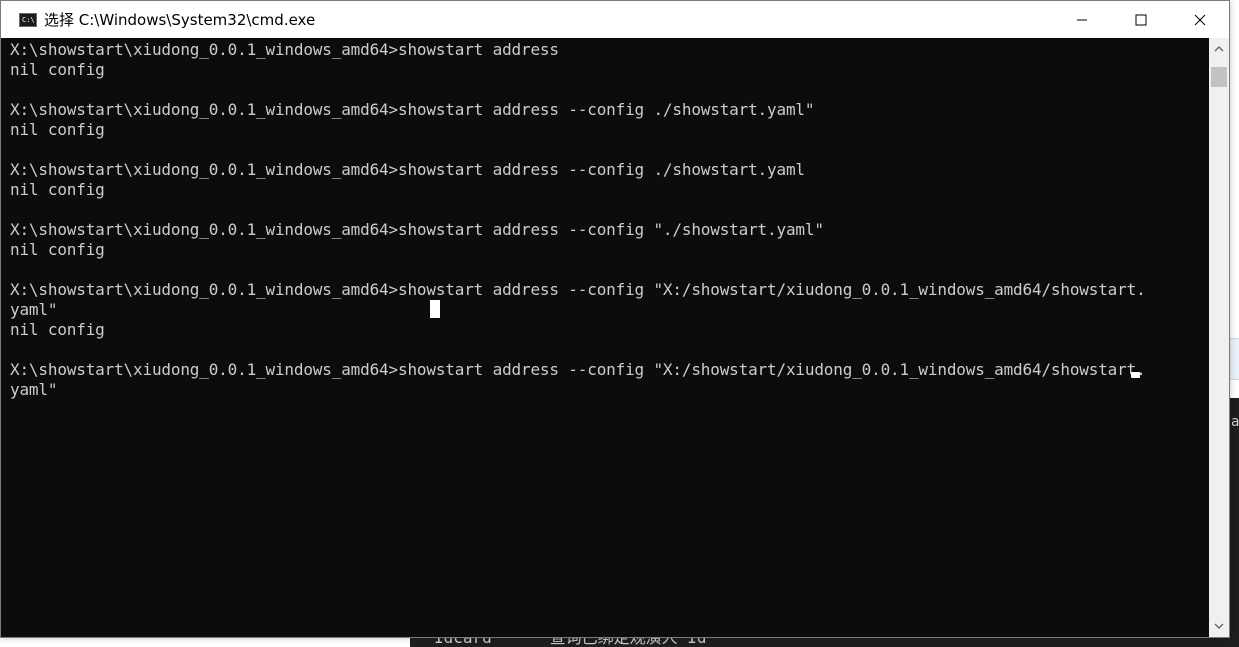  I want to click on chevron-down-icon, so click(1219, 626).